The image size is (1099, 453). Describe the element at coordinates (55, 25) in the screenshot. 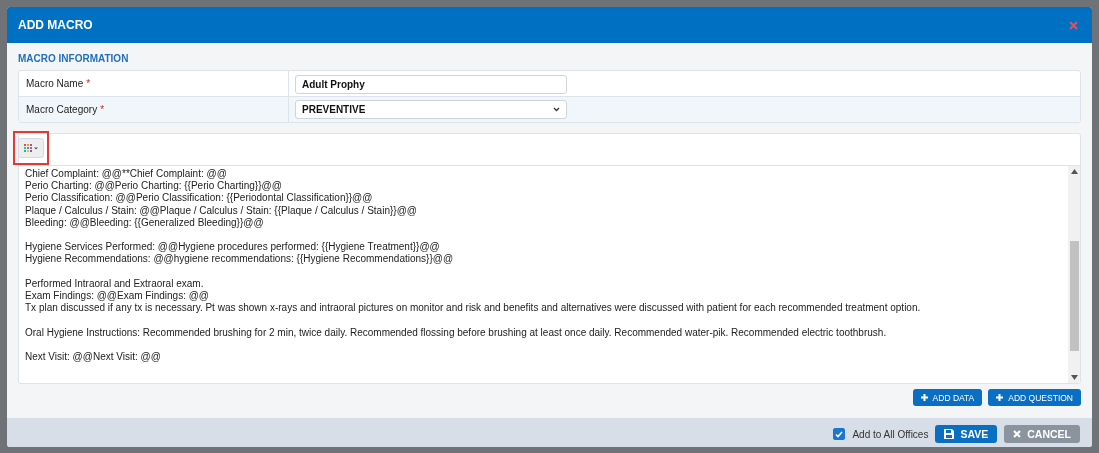

I see `dialog-title: ADD MACRO` at that location.